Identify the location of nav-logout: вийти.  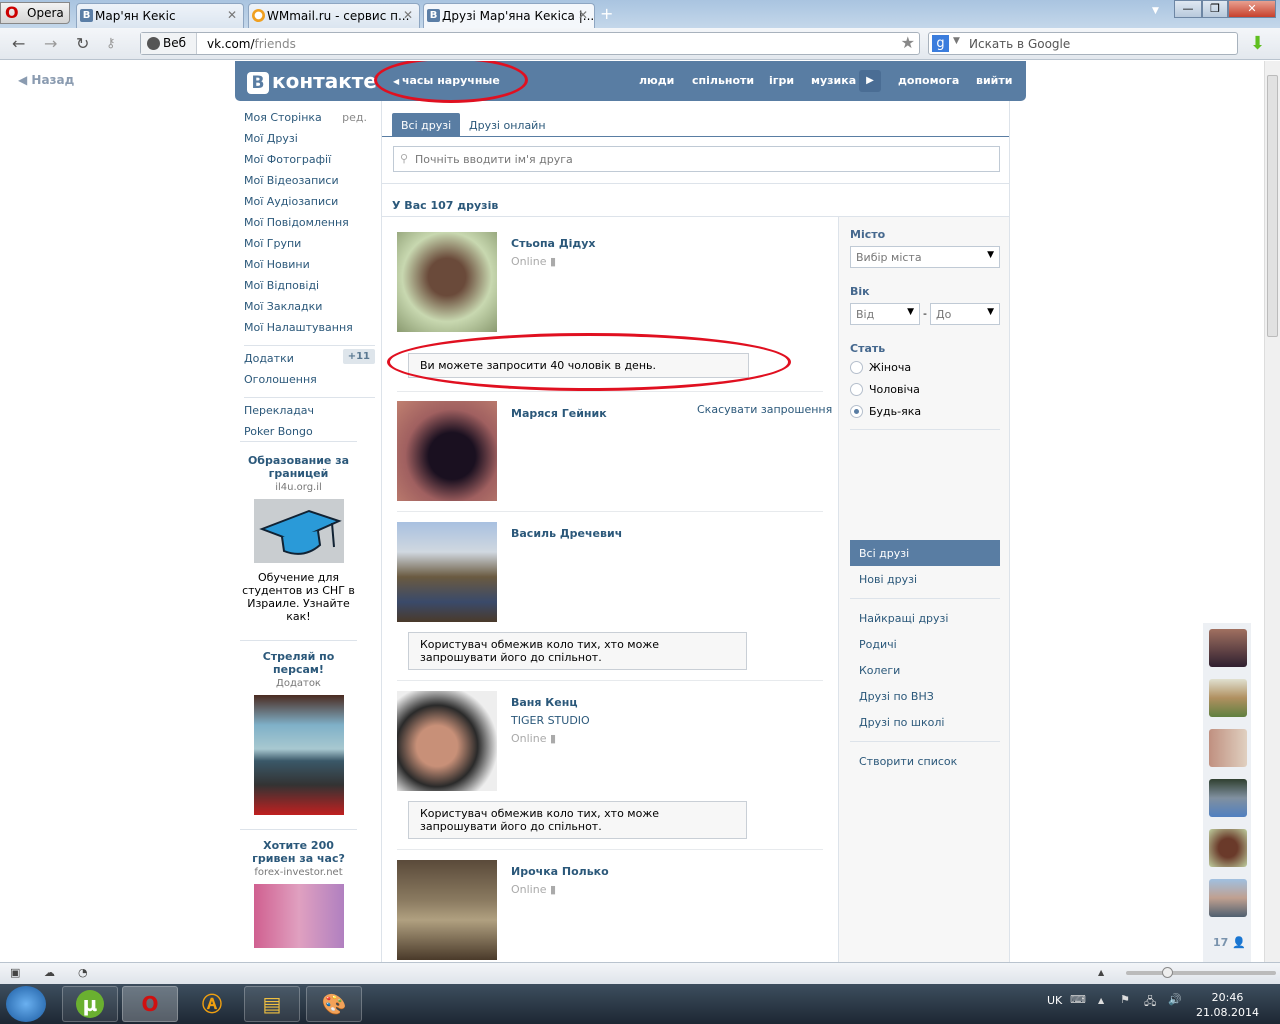
(994, 80).